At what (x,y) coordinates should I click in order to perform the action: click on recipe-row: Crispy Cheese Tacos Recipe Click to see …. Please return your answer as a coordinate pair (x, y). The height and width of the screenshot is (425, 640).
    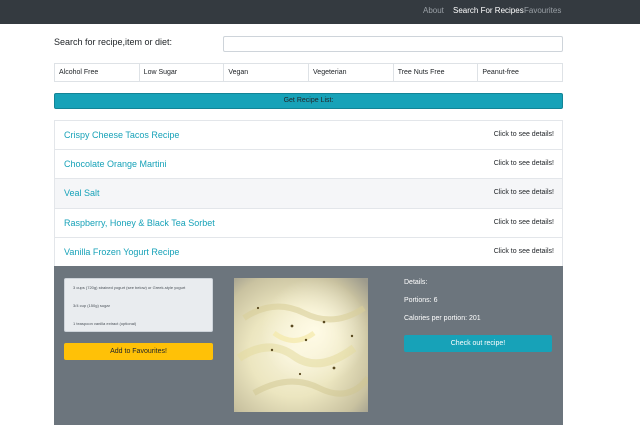
    Looking at the image, I should click on (308, 135).